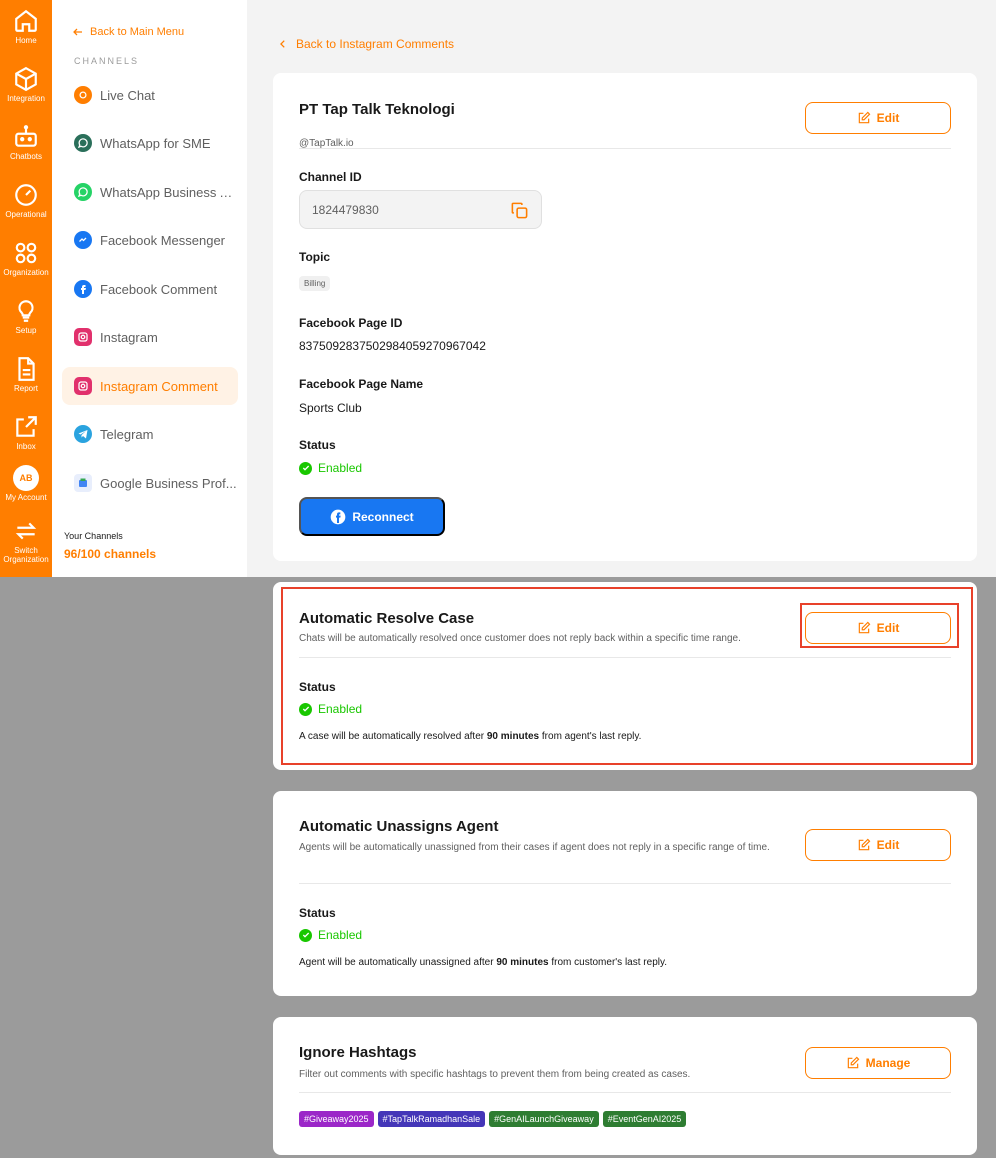 This screenshot has width=996, height=1158. What do you see at coordinates (340, 468) in the screenshot?
I see `account-status-value: Enabled` at bounding box center [340, 468].